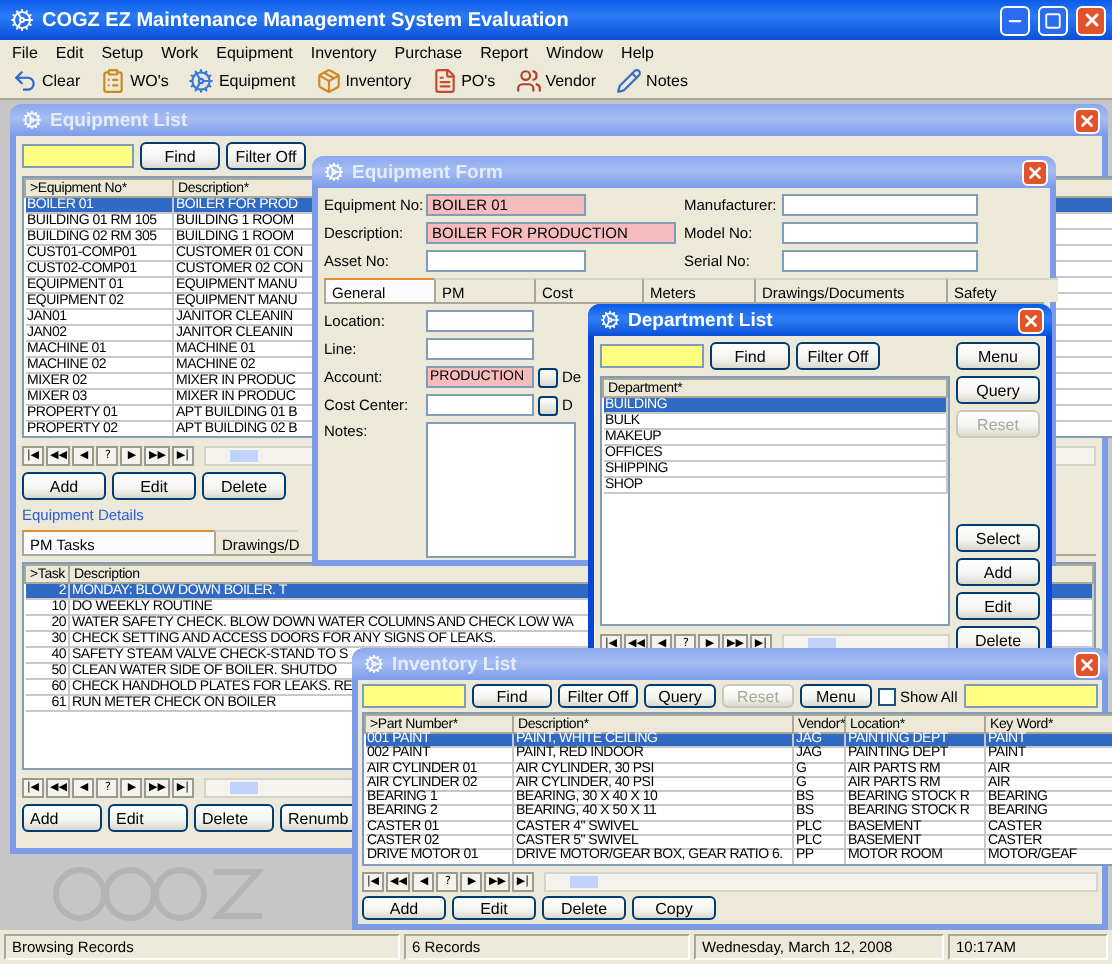 This screenshot has height=964, width=1112. Describe the element at coordinates (46, 81) in the screenshot. I see `toolbar-button: Clear` at that location.